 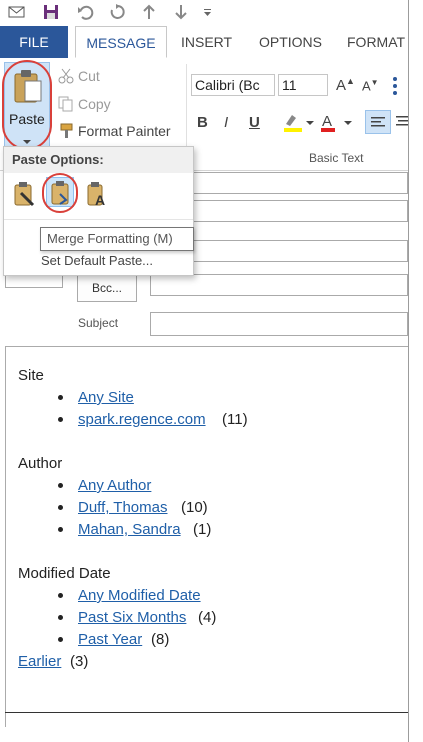 I want to click on tab-format: FORMAT, so click(x=376, y=42).